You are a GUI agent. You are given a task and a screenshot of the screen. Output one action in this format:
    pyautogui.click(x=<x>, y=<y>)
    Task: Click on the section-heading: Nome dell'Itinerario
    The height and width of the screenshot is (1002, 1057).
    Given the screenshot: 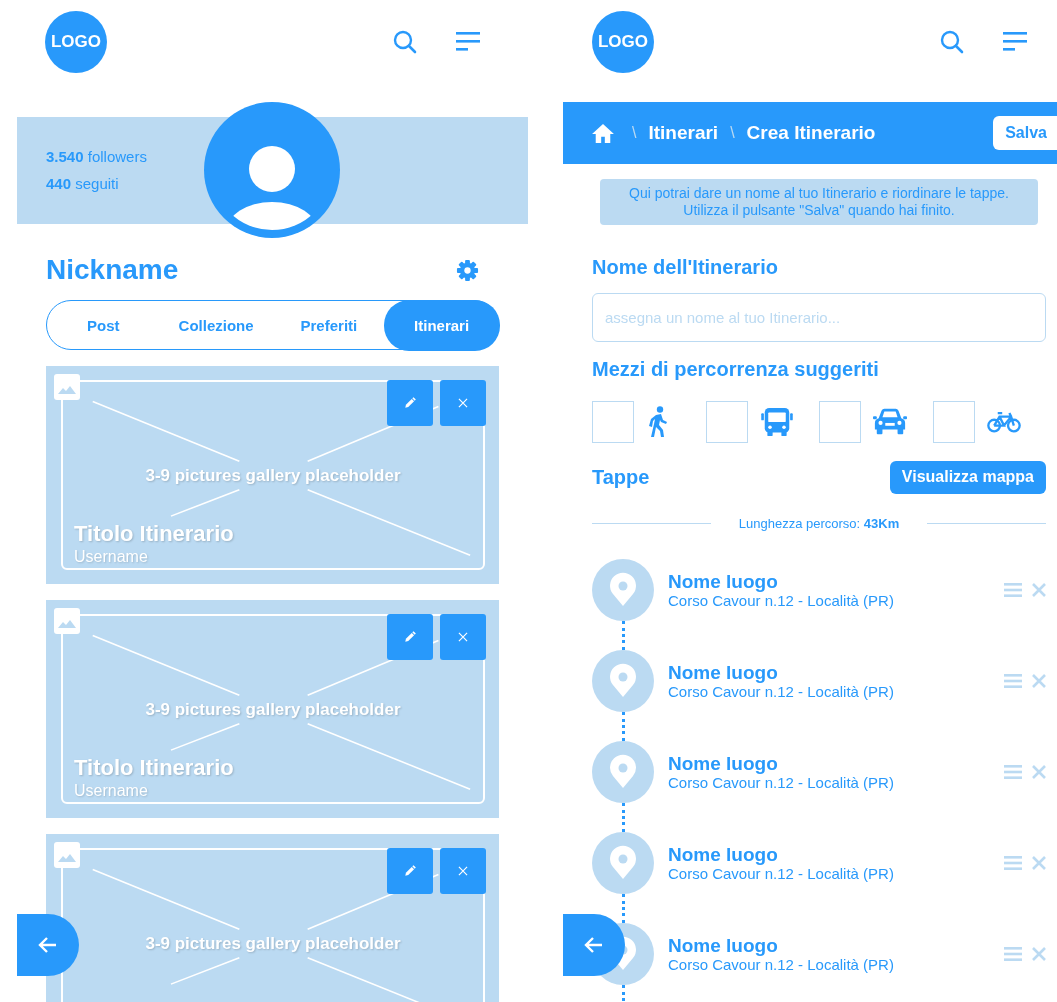 What is the action you would take?
    pyautogui.click(x=685, y=267)
    